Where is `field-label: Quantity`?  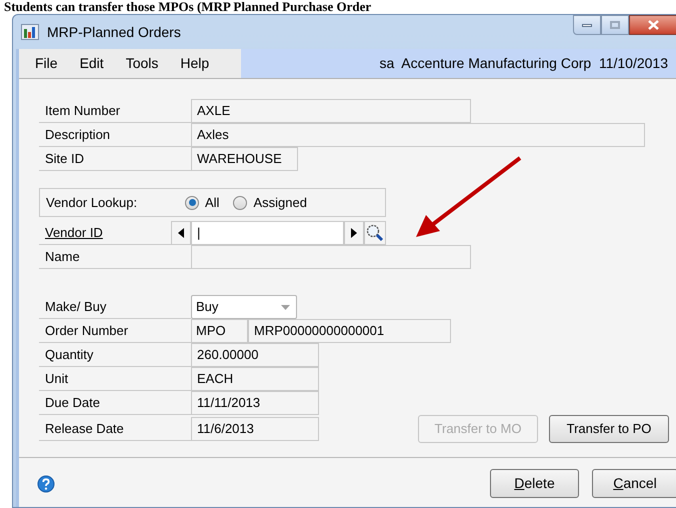
field-label: Quantity is located at coordinates (115, 355).